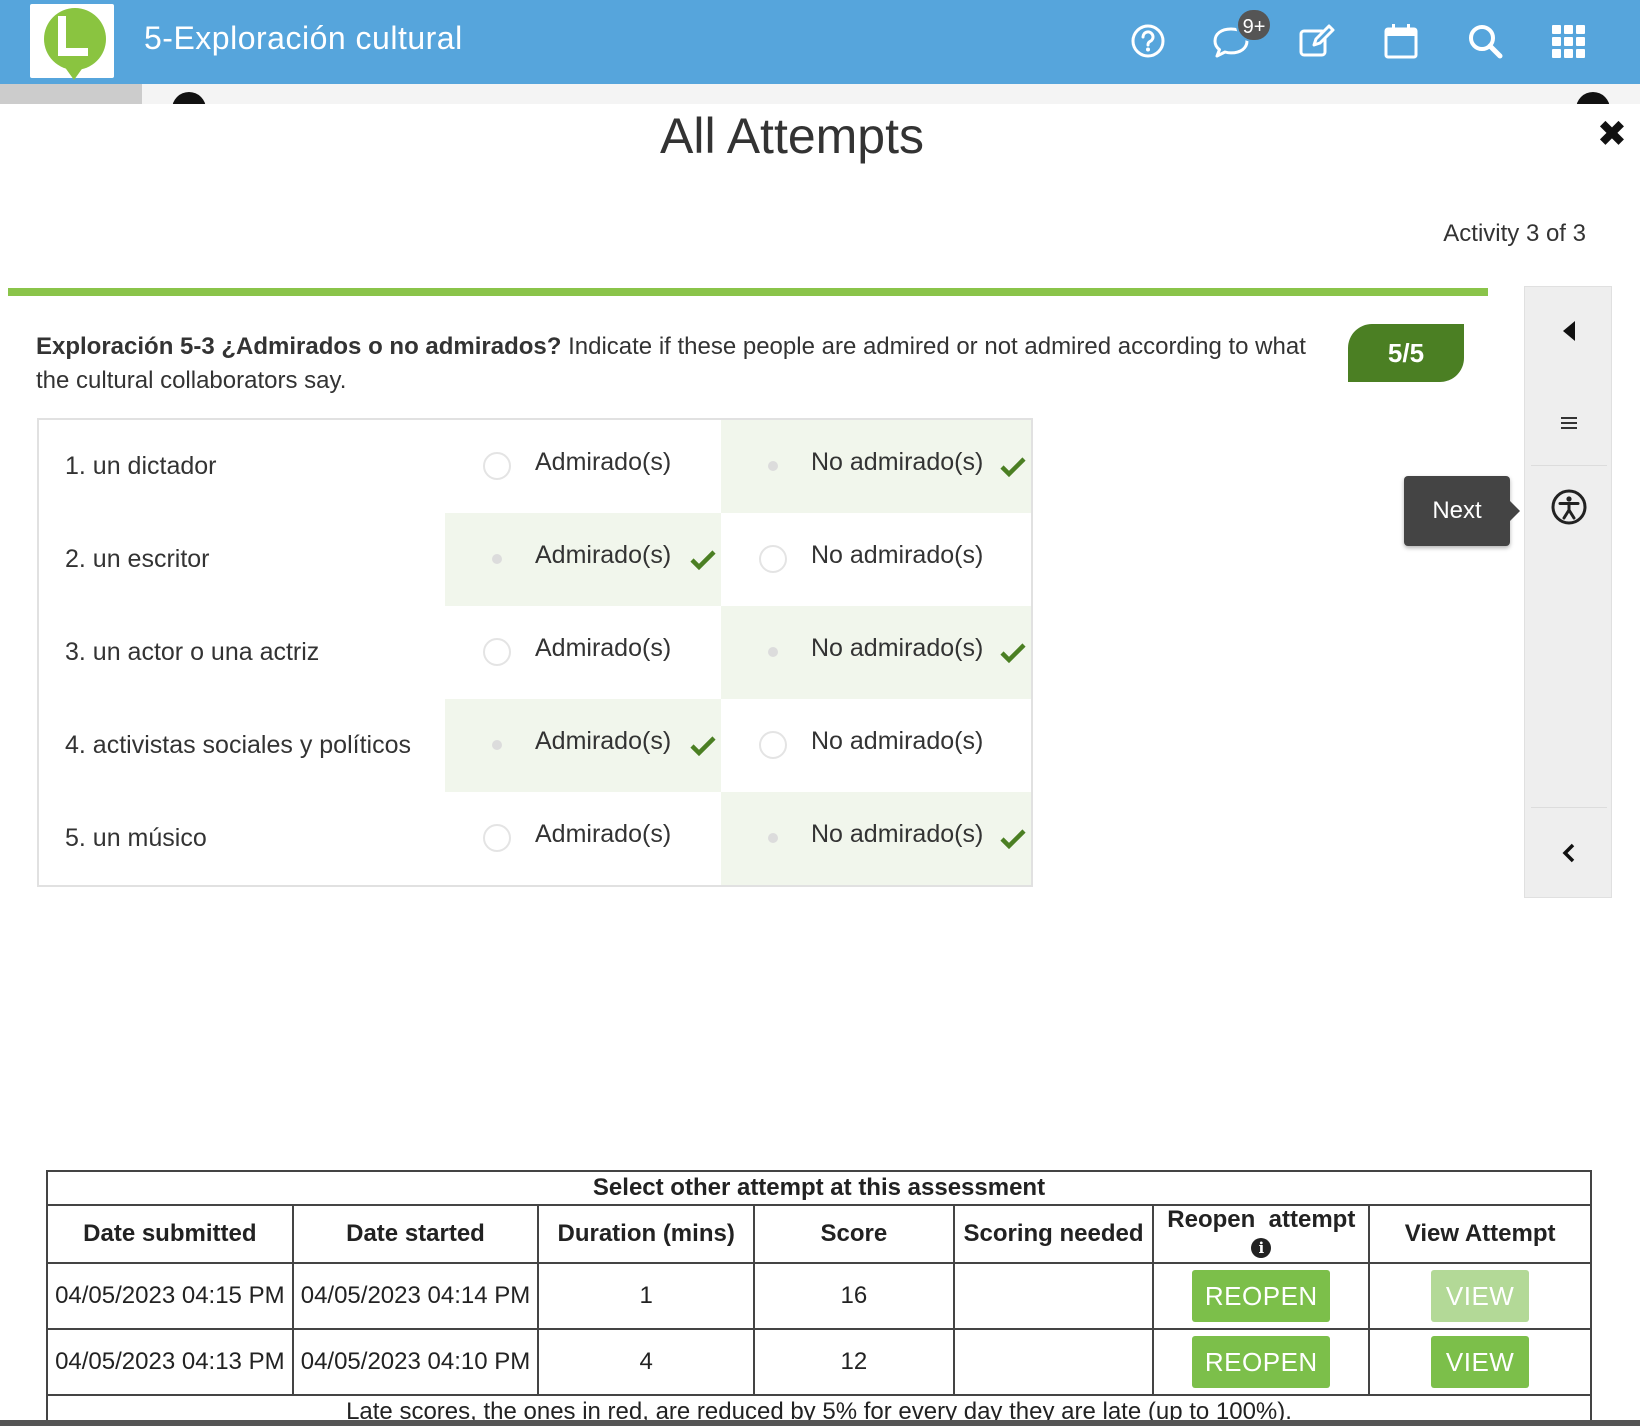  Describe the element at coordinates (141, 466) in the screenshot. I see `item-label: 1. un dictador` at that location.